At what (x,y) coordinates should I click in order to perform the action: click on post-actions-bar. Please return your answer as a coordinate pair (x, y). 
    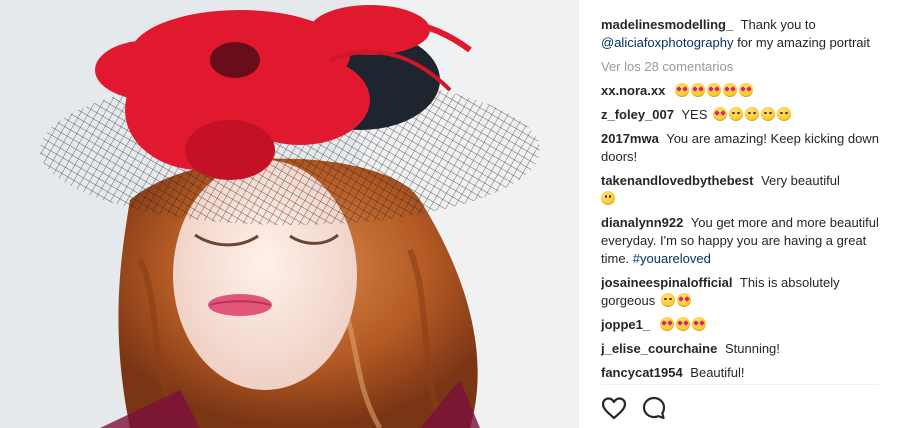
    Looking at the image, I should click on (634, 408).